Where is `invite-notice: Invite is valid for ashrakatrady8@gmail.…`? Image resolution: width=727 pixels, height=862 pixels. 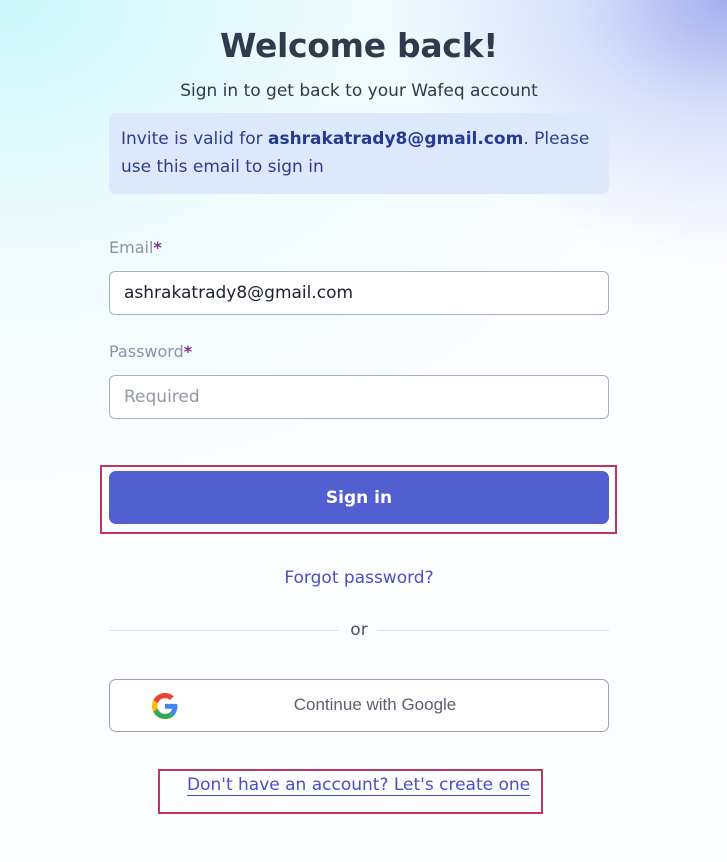 invite-notice: Invite is valid for ashrakatrady8@gmail.… is located at coordinates (359, 153).